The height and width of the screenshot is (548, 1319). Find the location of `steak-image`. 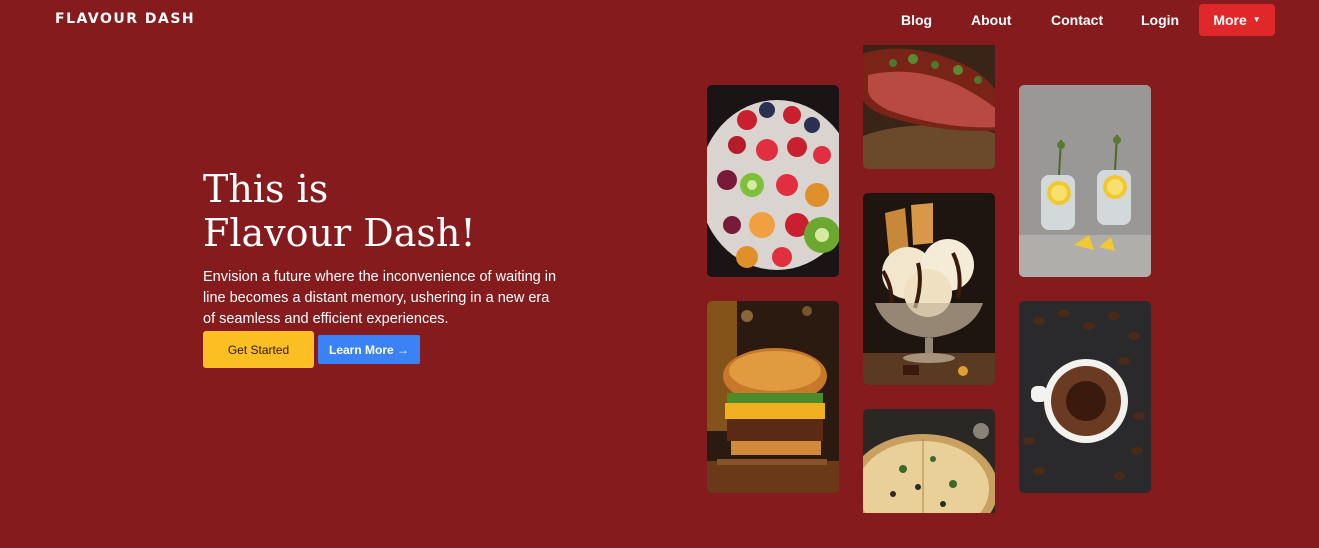

steak-image is located at coordinates (929, 107).